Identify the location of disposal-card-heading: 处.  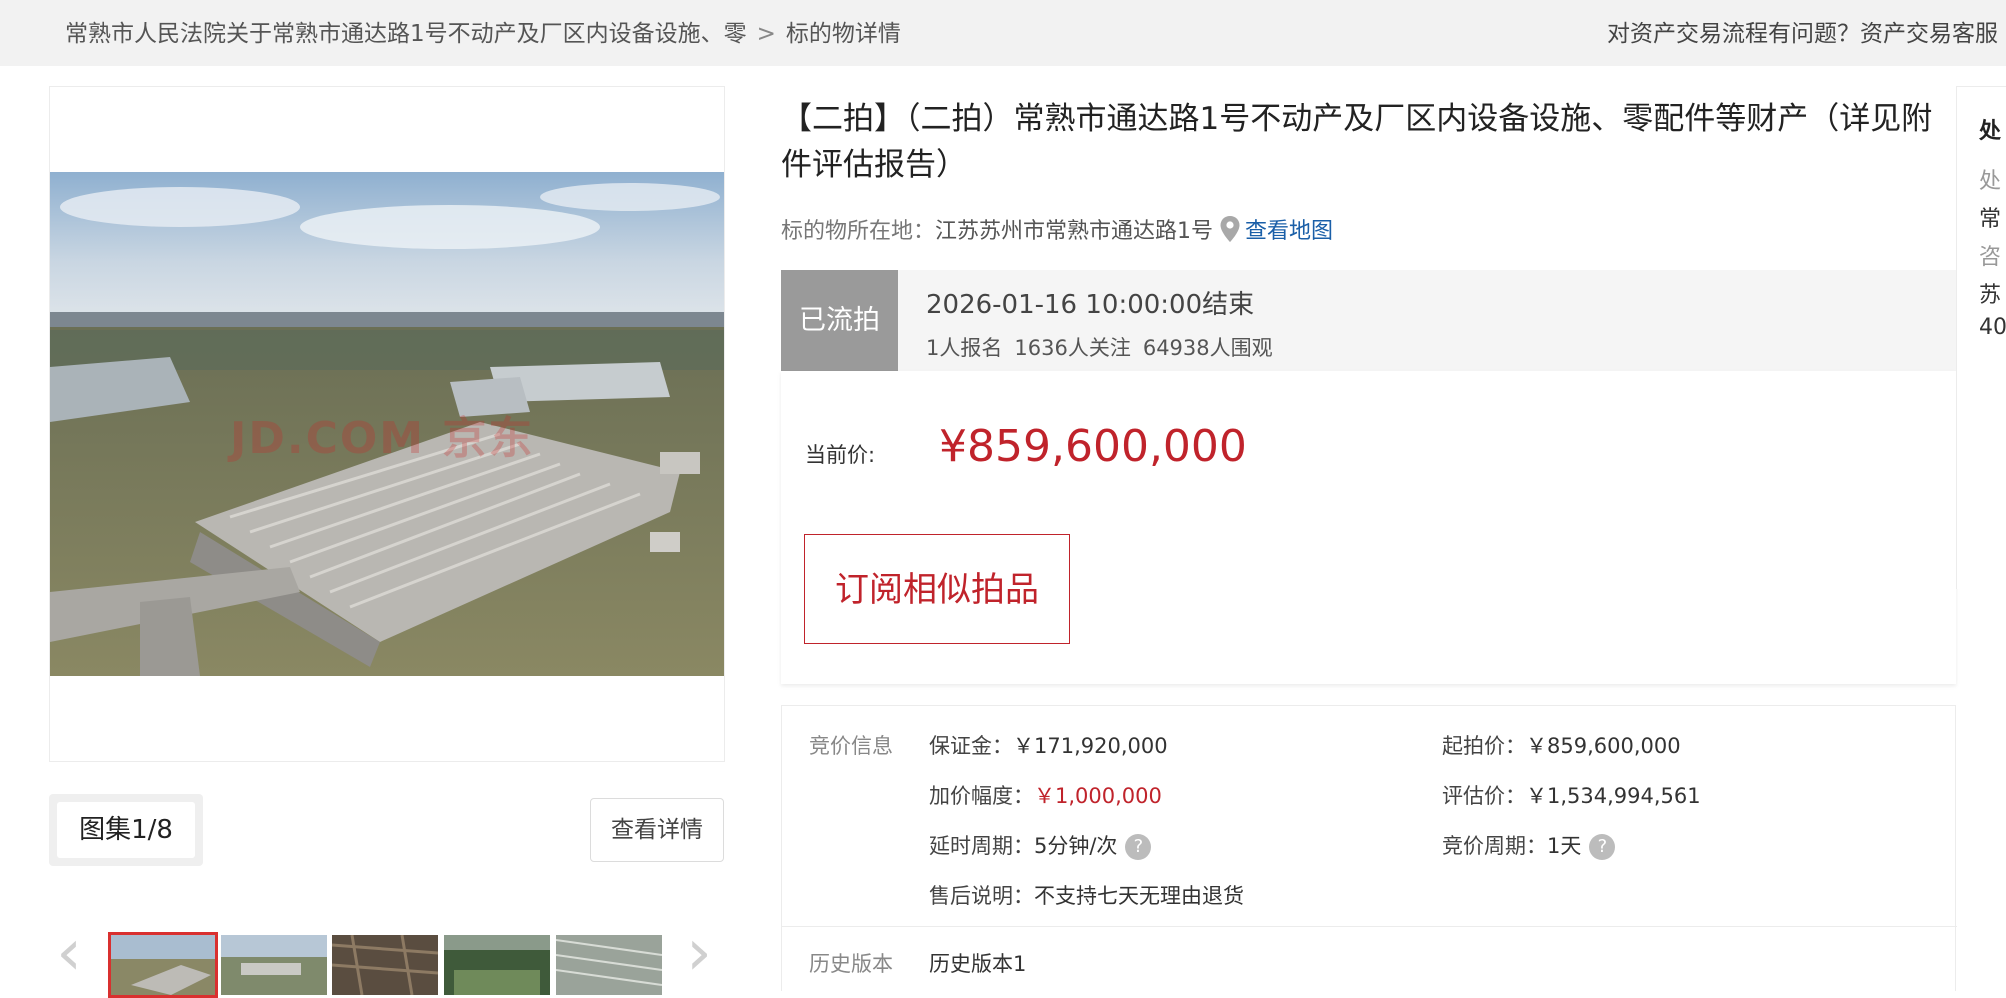
(1990, 131).